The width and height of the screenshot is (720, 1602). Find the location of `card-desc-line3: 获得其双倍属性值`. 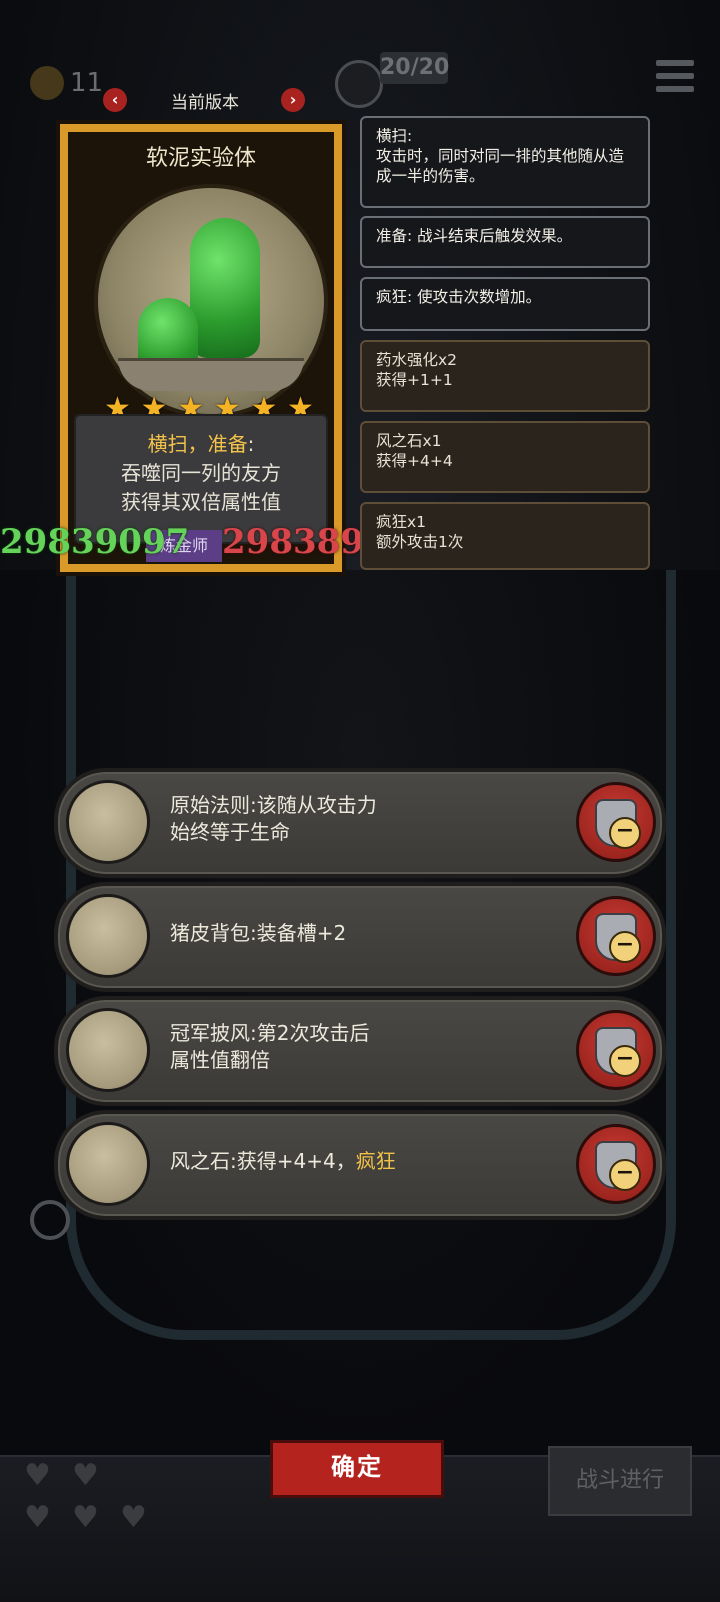

card-desc-line3: 获得其双倍属性值 is located at coordinates (201, 502).